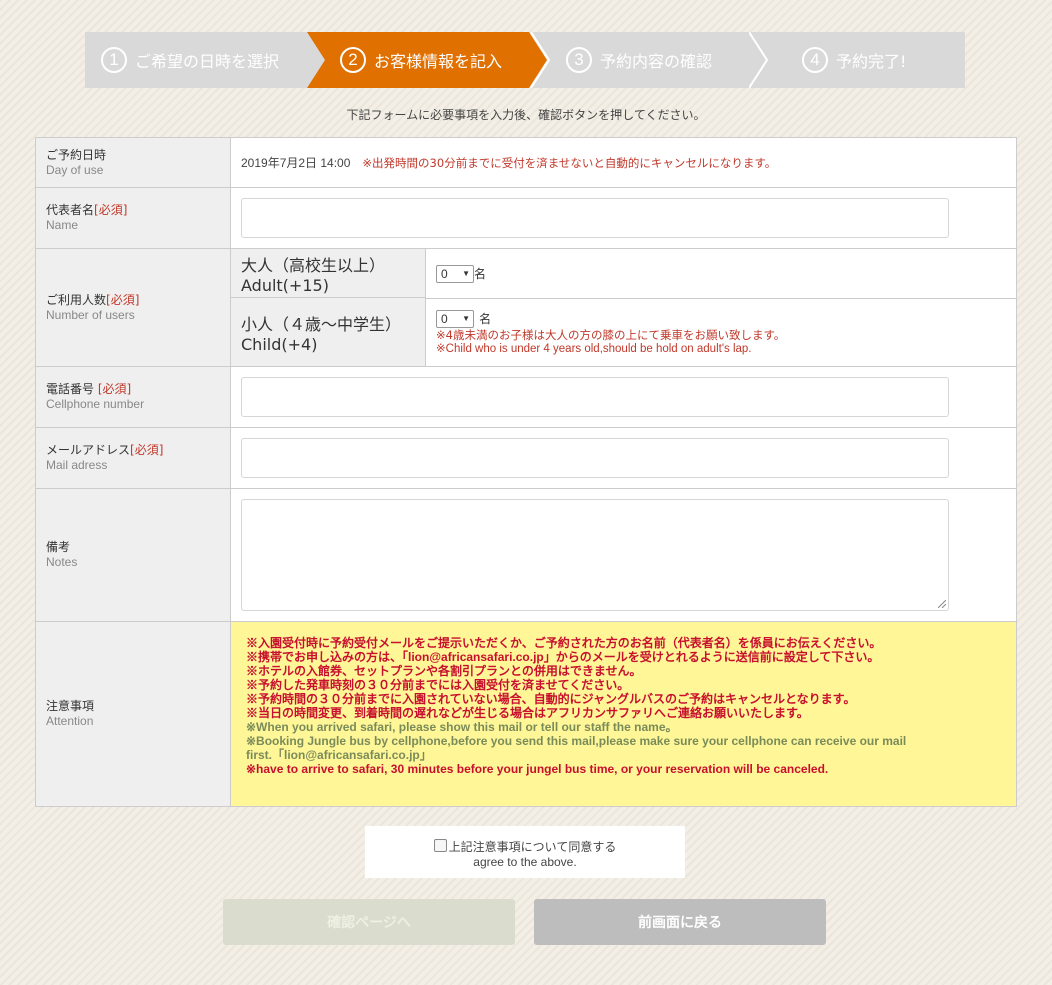 The width and height of the screenshot is (1052, 985). What do you see at coordinates (595, 218) in the screenshot?
I see `name-input` at bounding box center [595, 218].